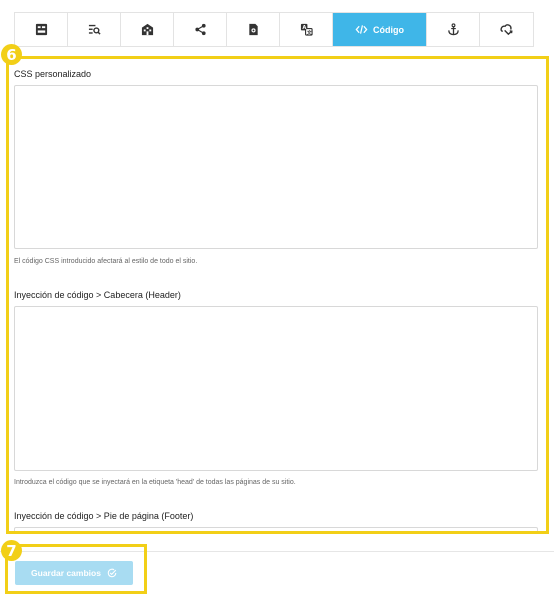  I want to click on step-7-badge: 7, so click(11, 550).